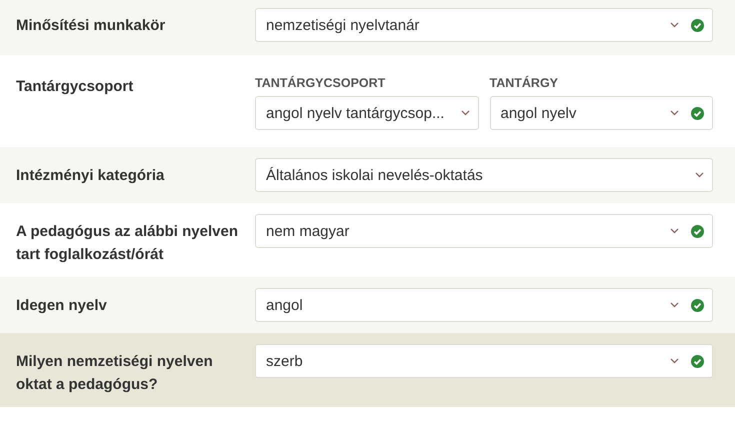 The width and height of the screenshot is (735, 441). I want to click on field-caption: TANTÁRGY, so click(525, 83).